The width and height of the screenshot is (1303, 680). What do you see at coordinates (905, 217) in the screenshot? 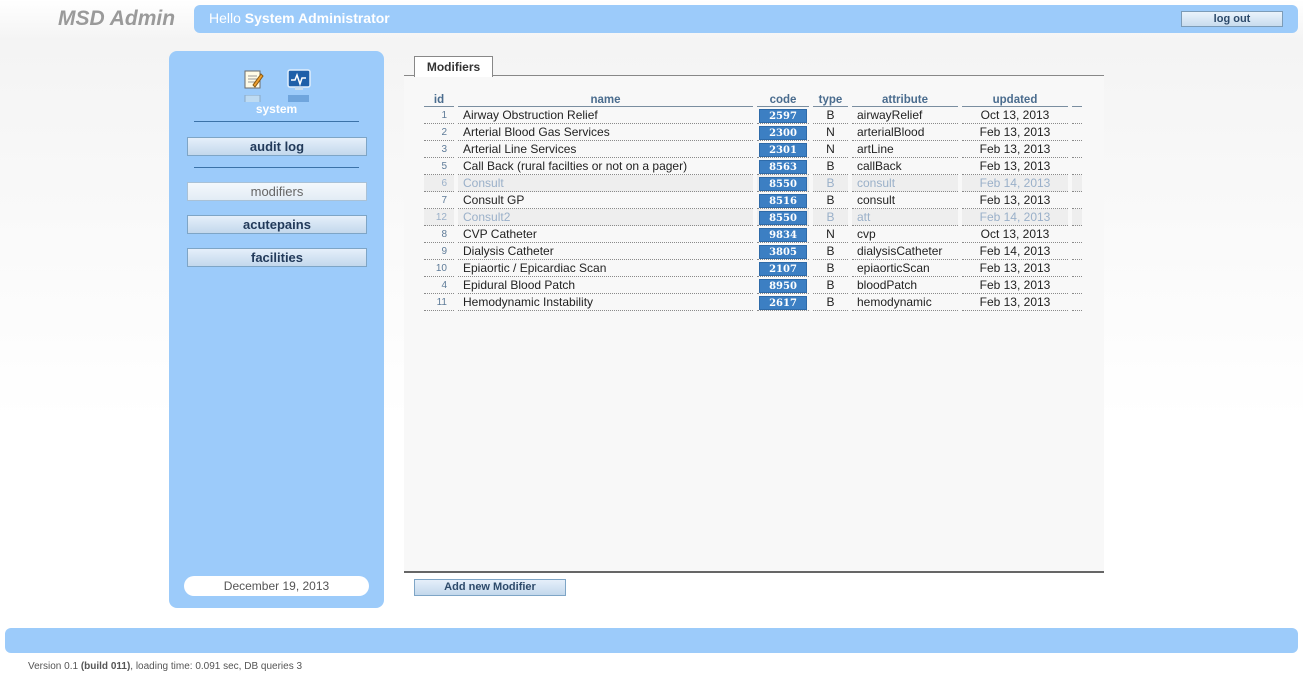
I see `row-attribute-cell: att` at bounding box center [905, 217].